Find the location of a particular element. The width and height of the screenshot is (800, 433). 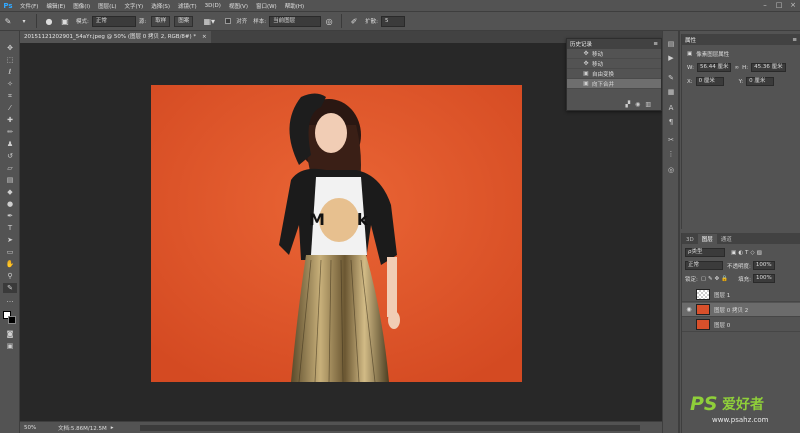

new-document-from-state-icon: ▞ is located at coordinates (627, 104).